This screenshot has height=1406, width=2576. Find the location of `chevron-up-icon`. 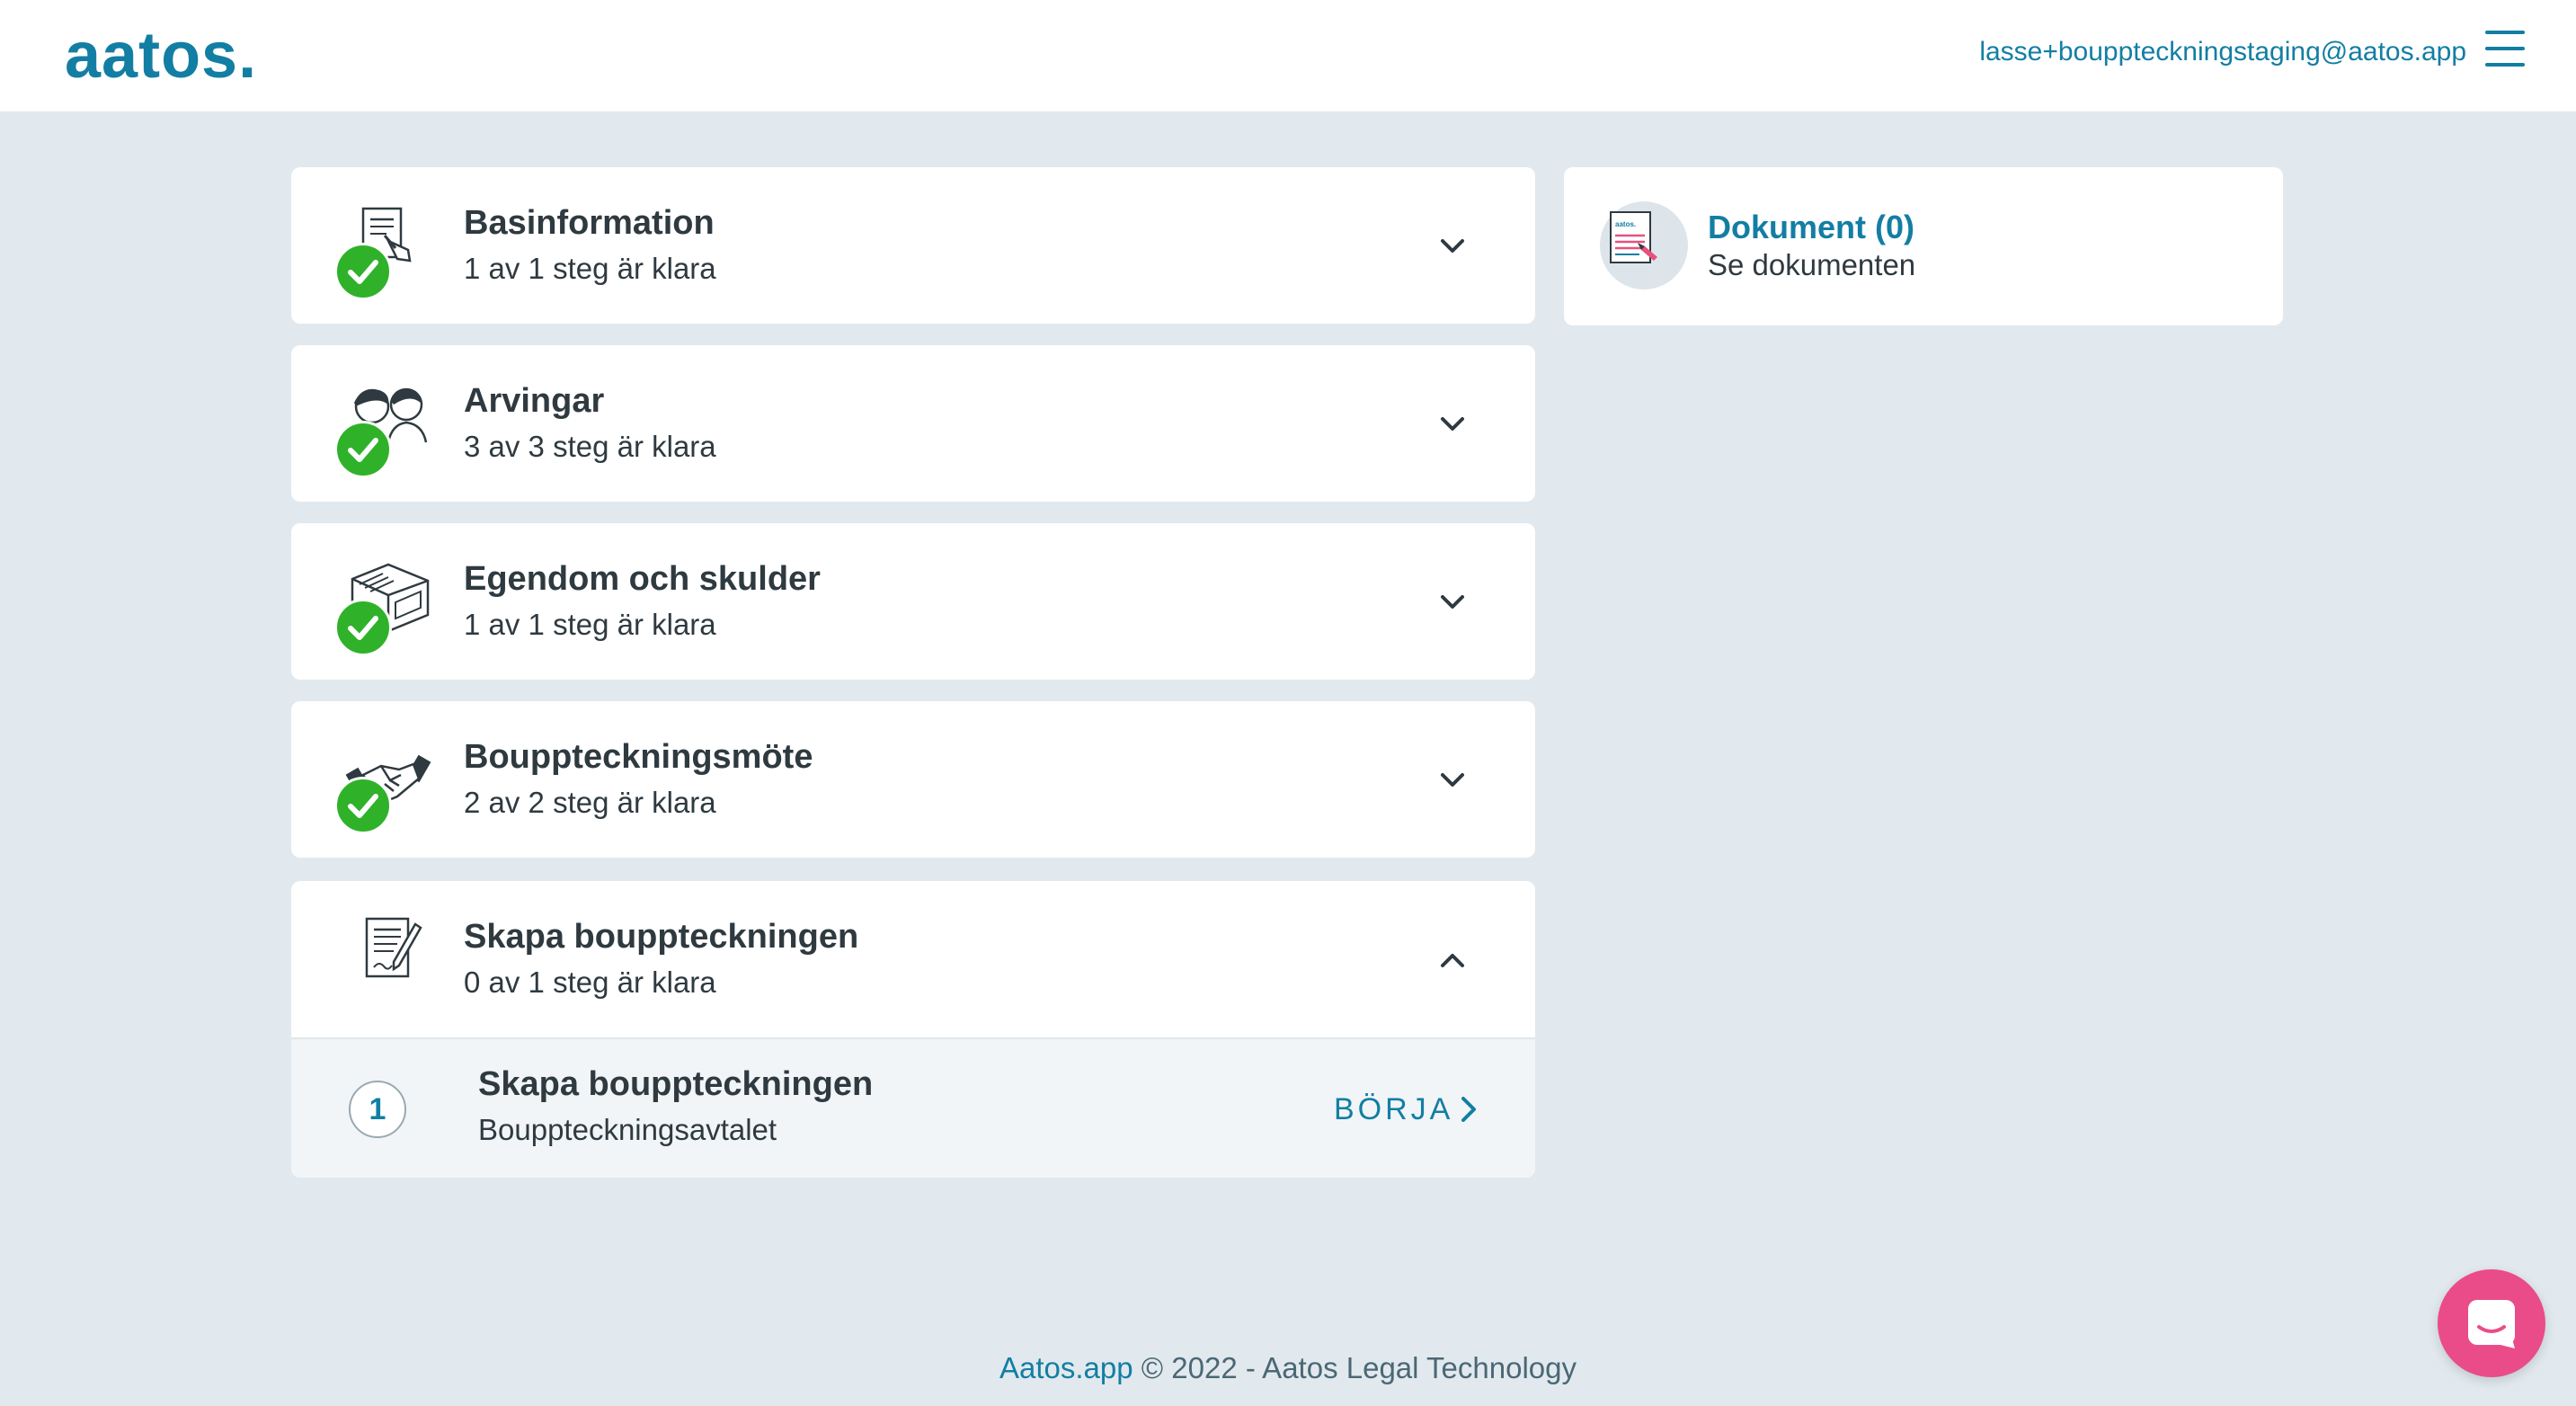

chevron-up-icon is located at coordinates (1452, 960).